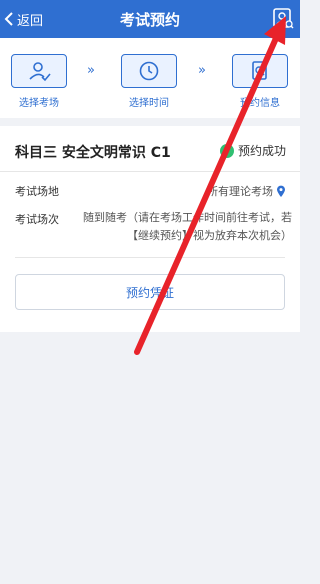 This screenshot has width=320, height=584. I want to click on user-check-icon, so click(40, 72).